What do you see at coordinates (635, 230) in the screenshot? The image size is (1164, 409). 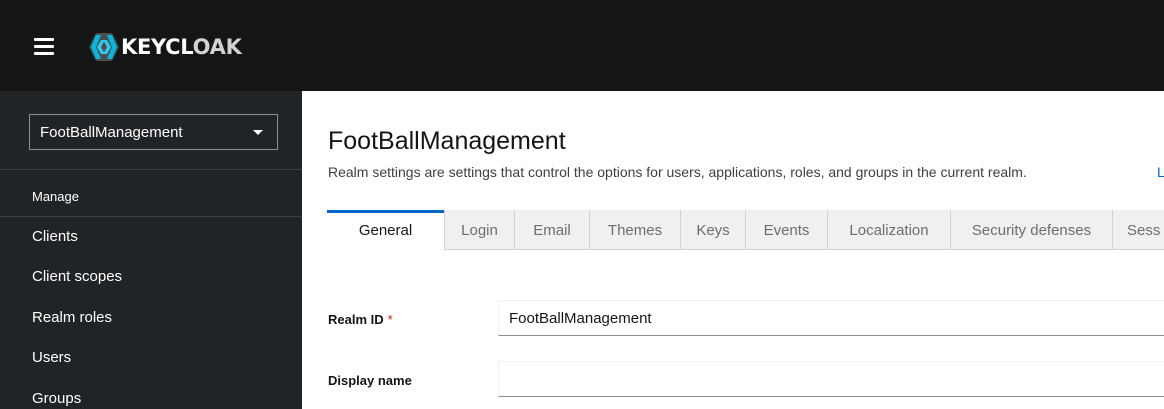 I see `tab-themes: Themes` at bounding box center [635, 230].